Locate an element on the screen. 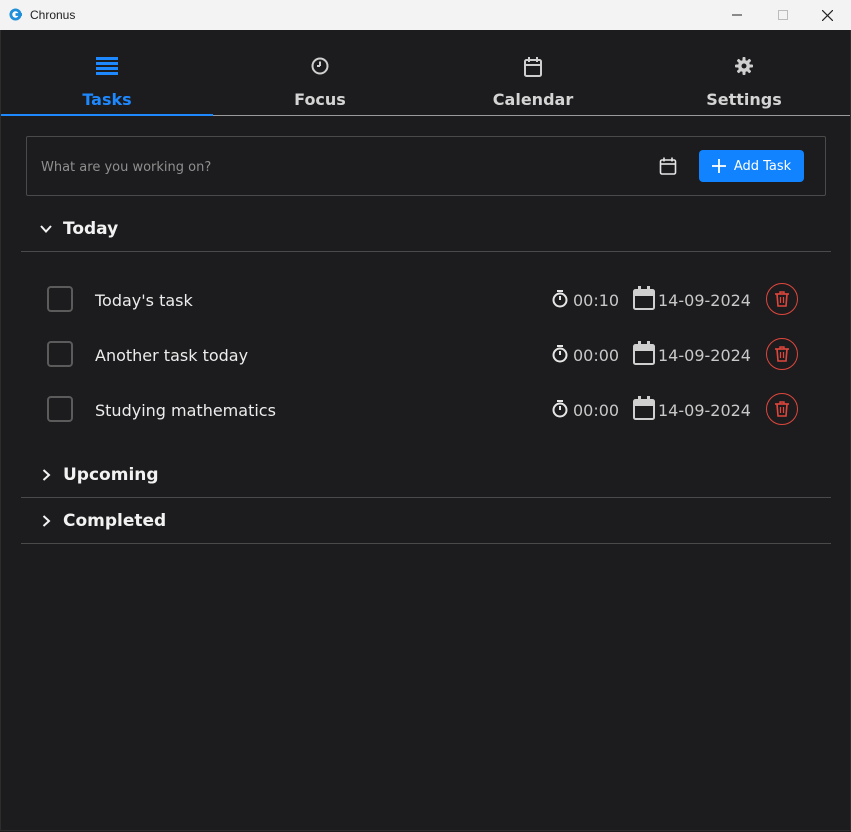 The image size is (851, 832). minimize-button is located at coordinates (737, 15).